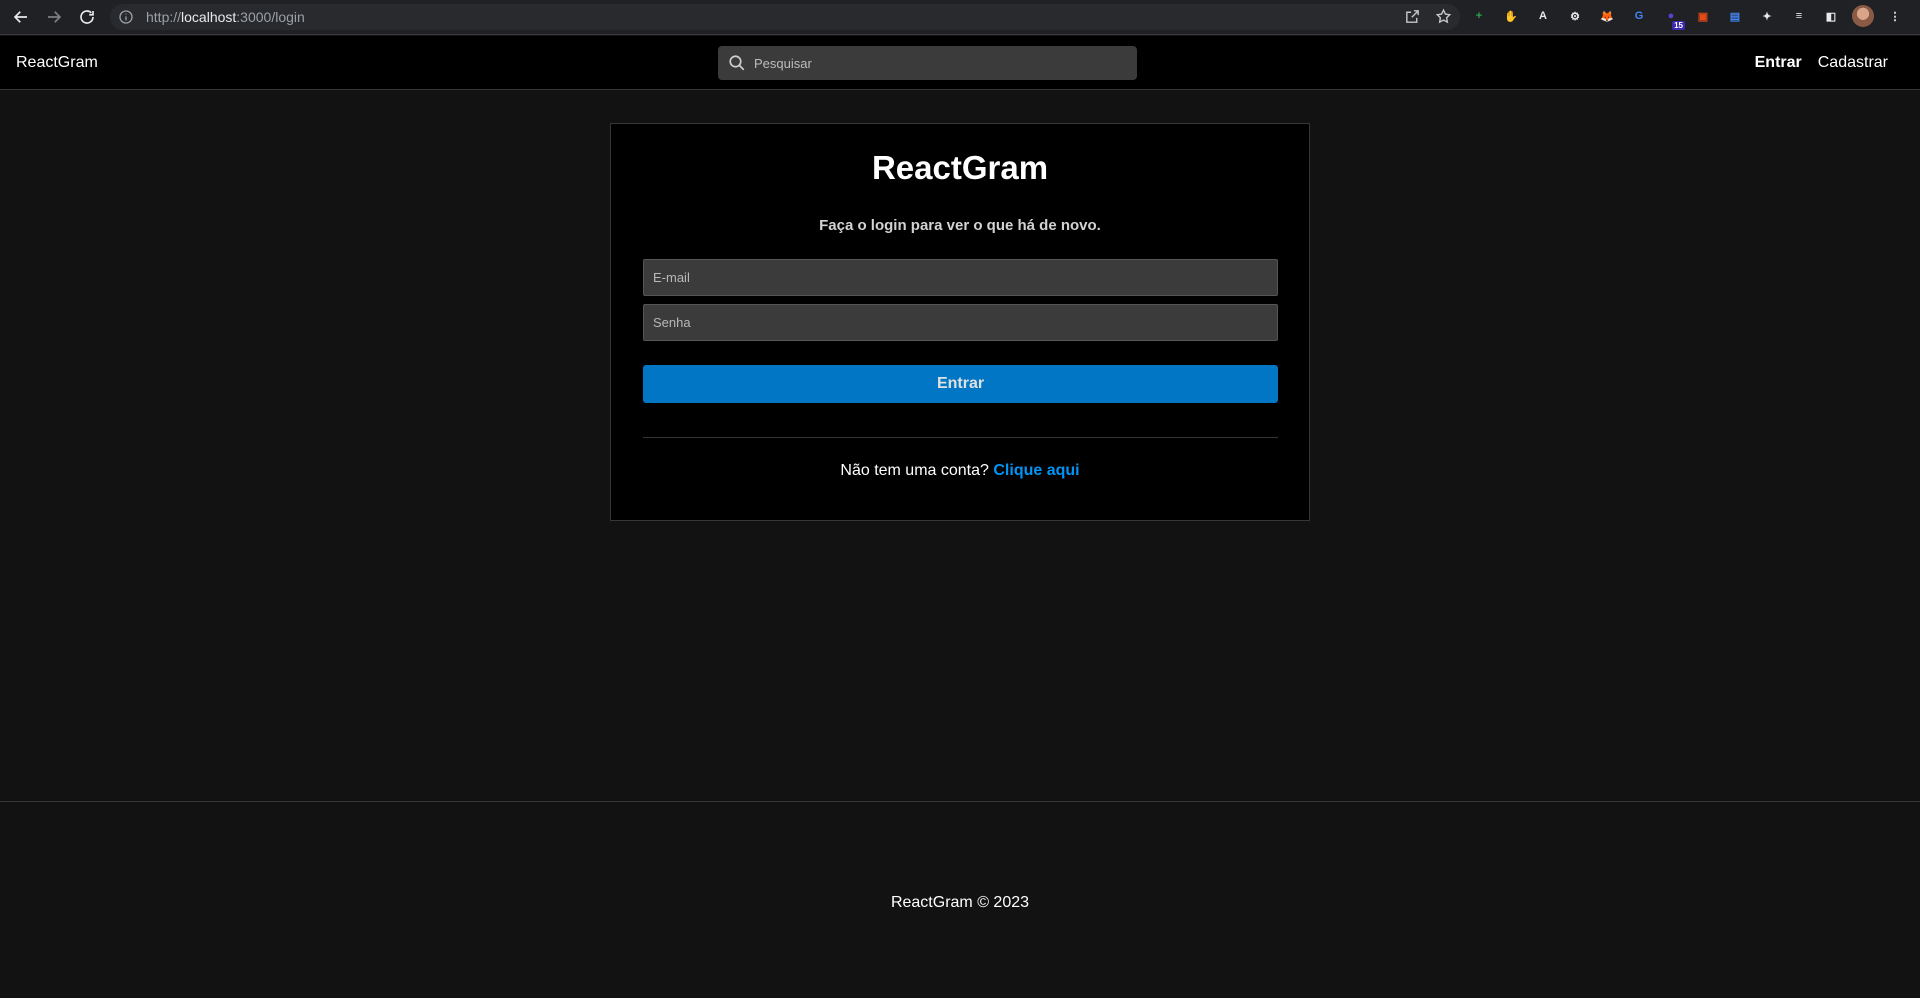 Image resolution: width=1920 pixels, height=998 pixels. I want to click on password-field, so click(960, 322).